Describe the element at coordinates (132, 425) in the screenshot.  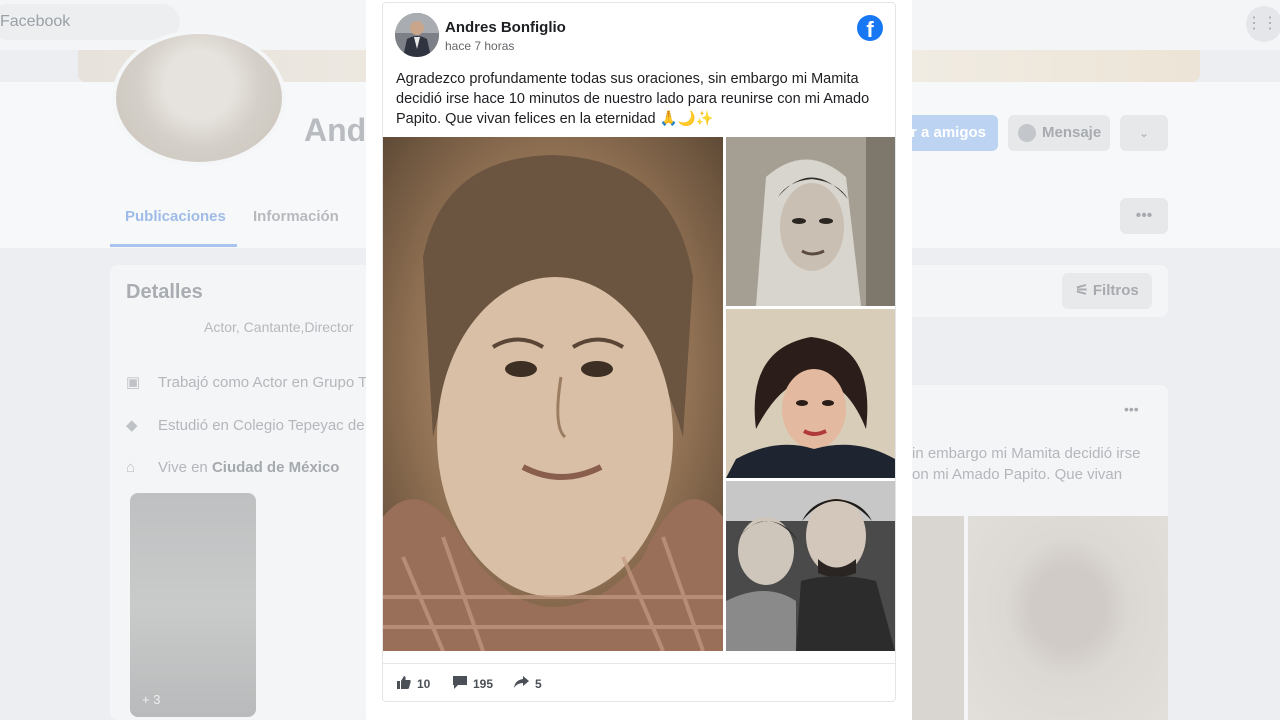
I see `graduation-cap-icon: ◆` at that location.